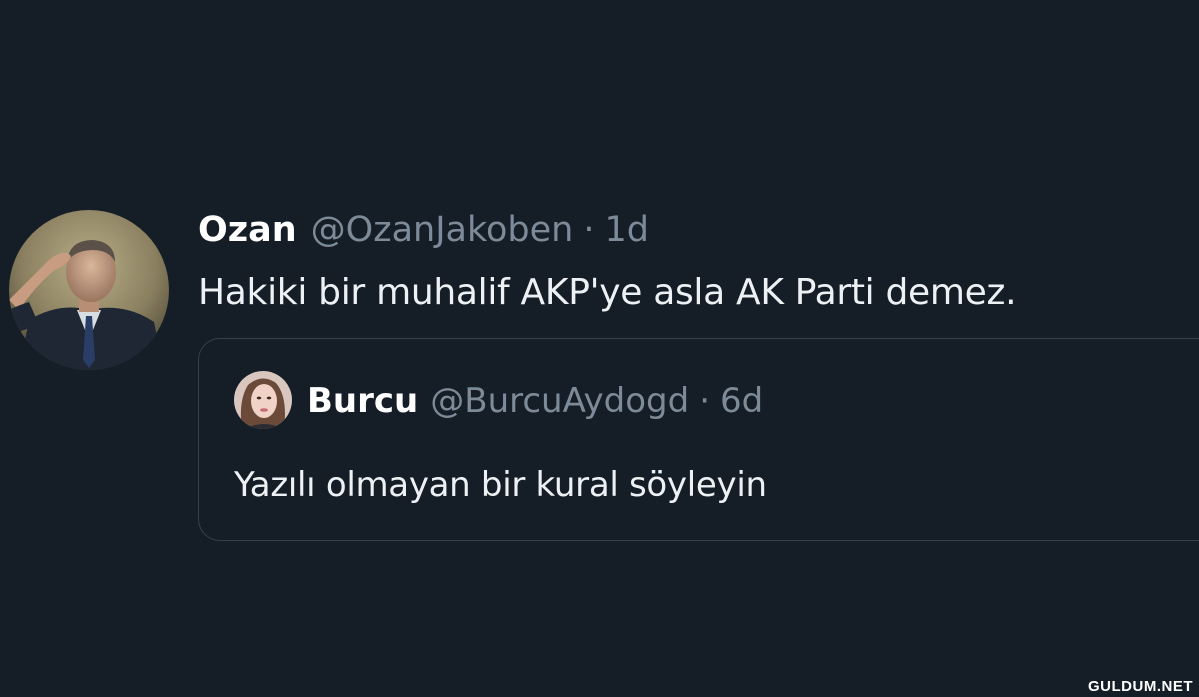 This screenshot has width=1199, height=697. What do you see at coordinates (362, 401) in the screenshot?
I see `quoted-author-display-name: Burcu` at bounding box center [362, 401].